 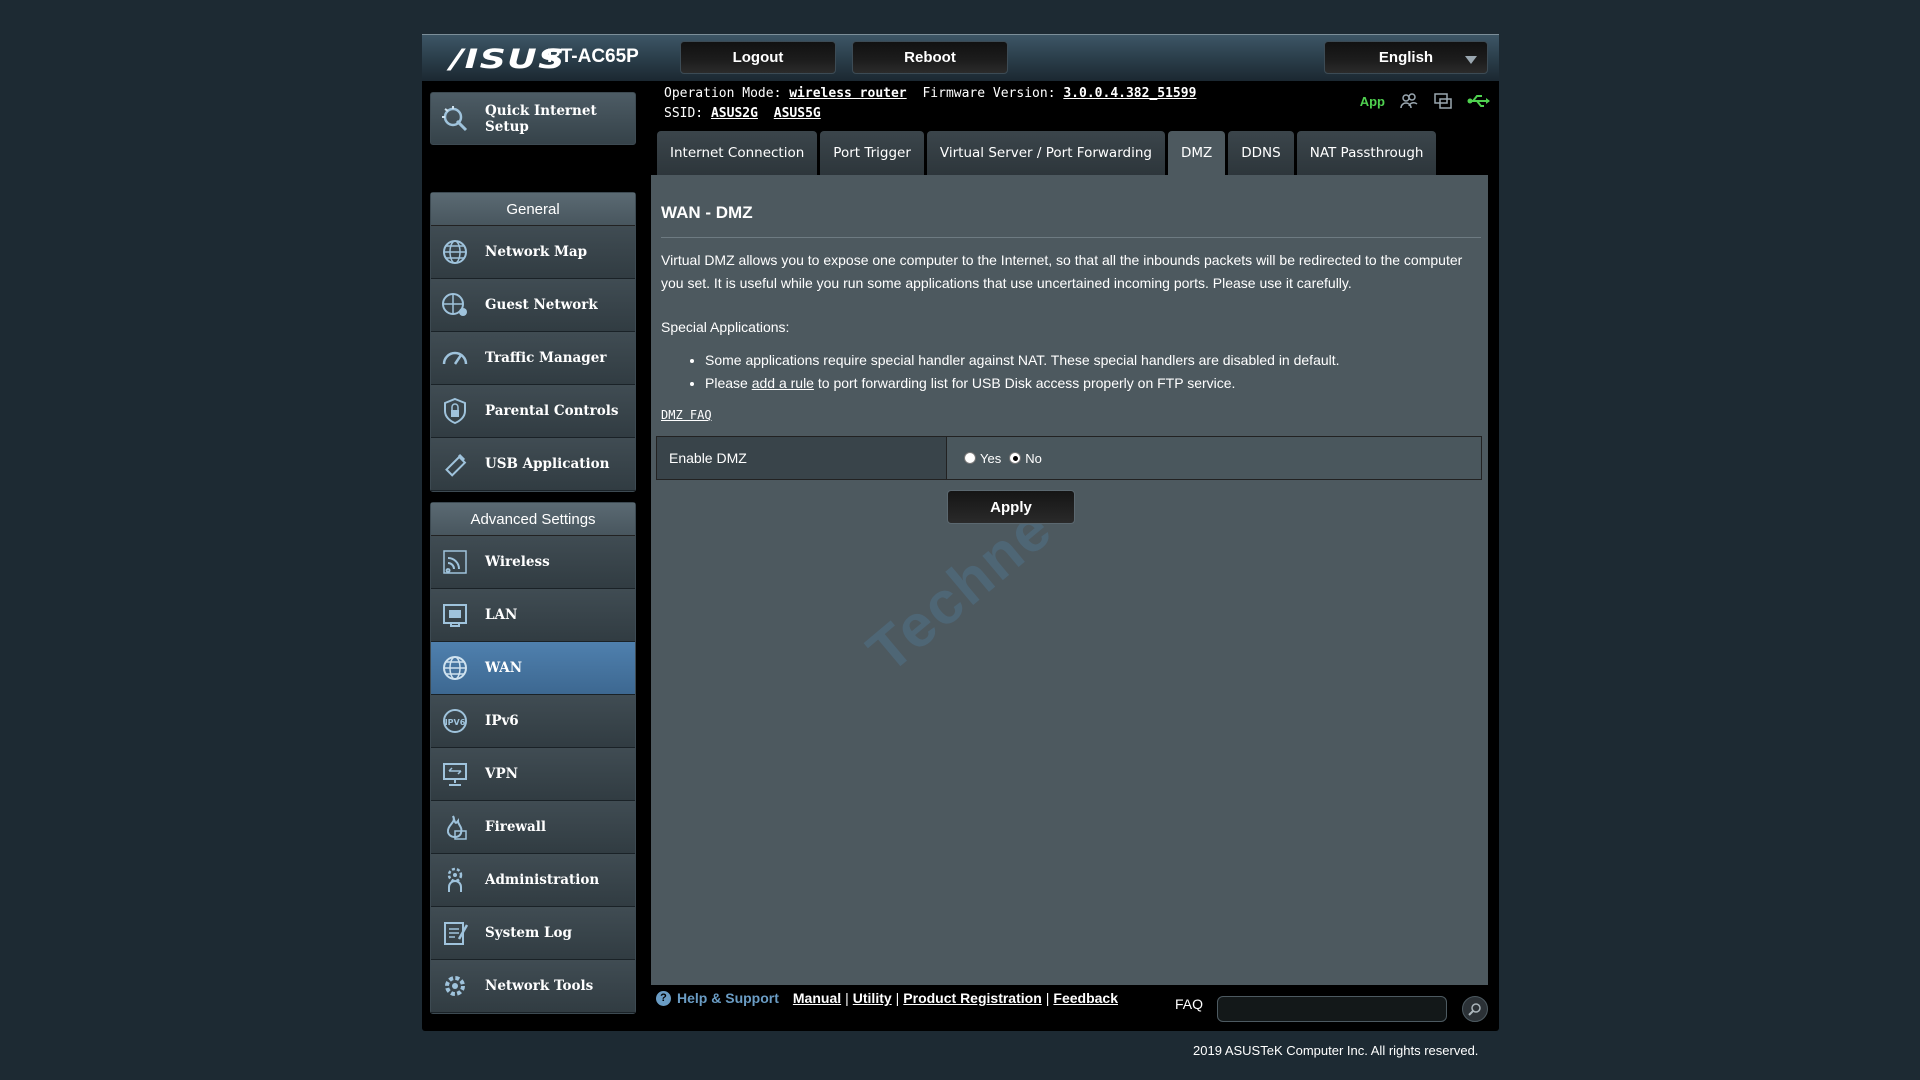 I want to click on sidebar-item-parental-controls: Parental Controls, so click(x=533, y=411).